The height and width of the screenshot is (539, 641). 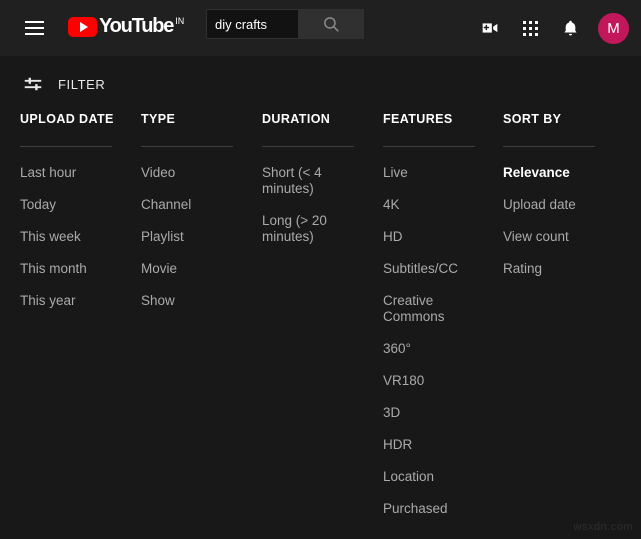 What do you see at coordinates (308, 229) in the screenshot?
I see `filter-option-long-20-minutes: Long (> 20 minutes)` at bounding box center [308, 229].